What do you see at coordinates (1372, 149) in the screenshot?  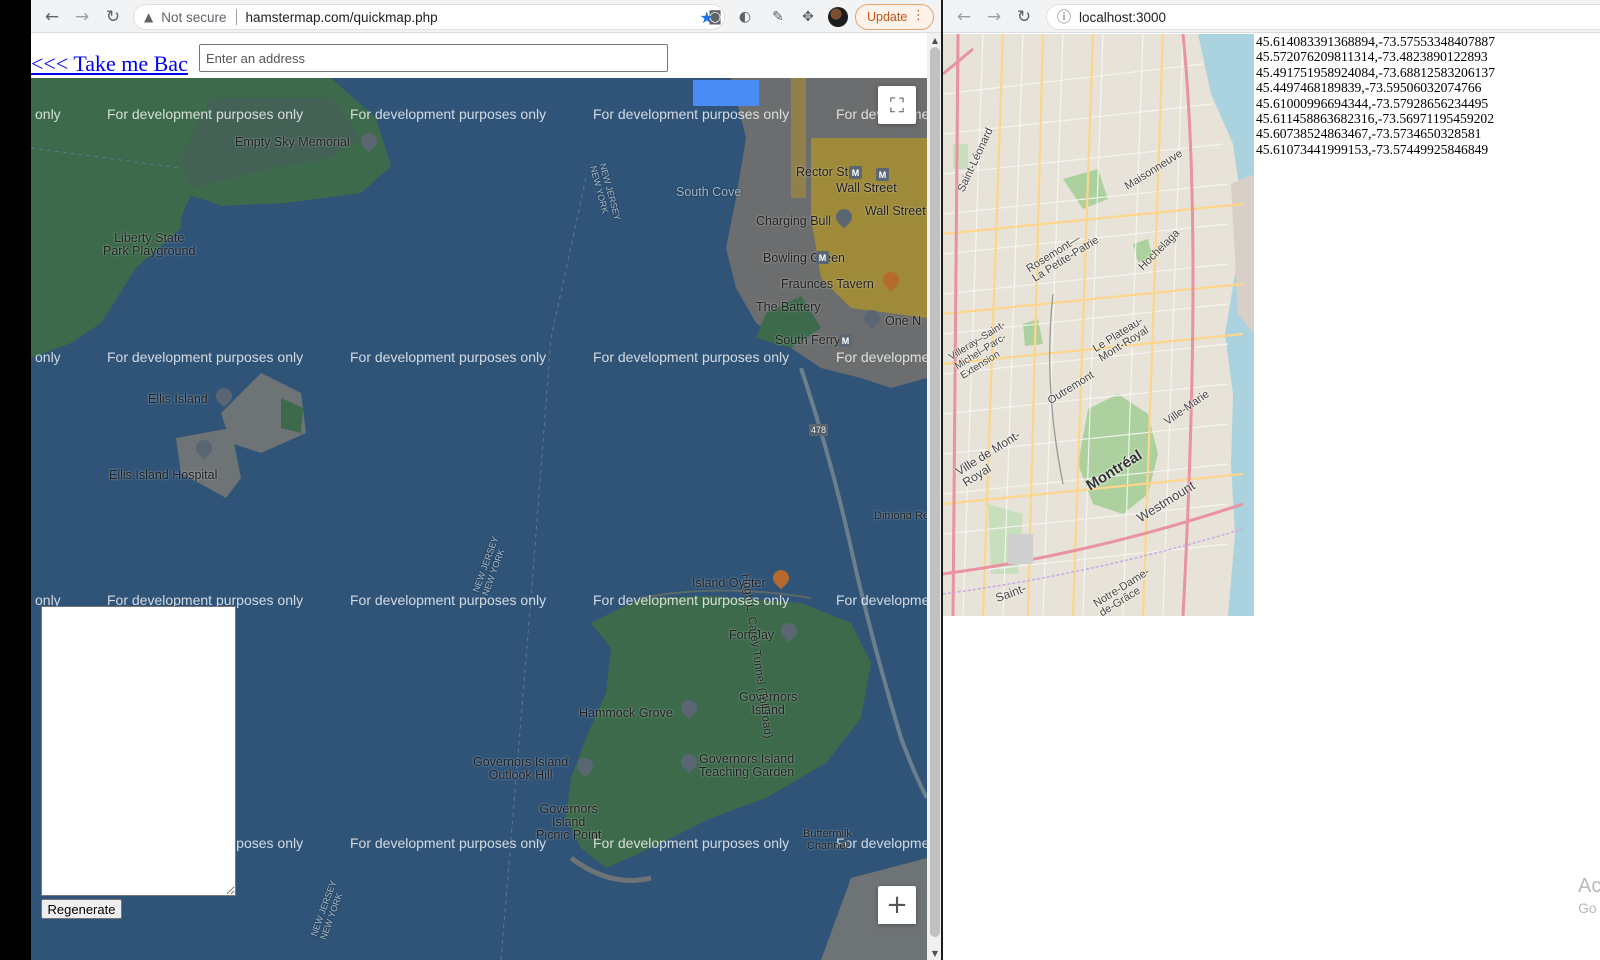 I see `coordinate-line: 45.61073441999153,-73.57449925846849` at bounding box center [1372, 149].